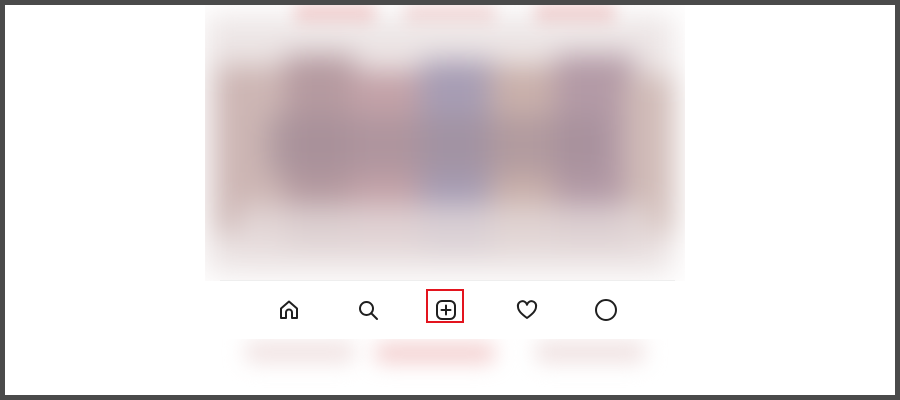 The height and width of the screenshot is (400, 900). I want to click on nav-activity-button, so click(527, 310).